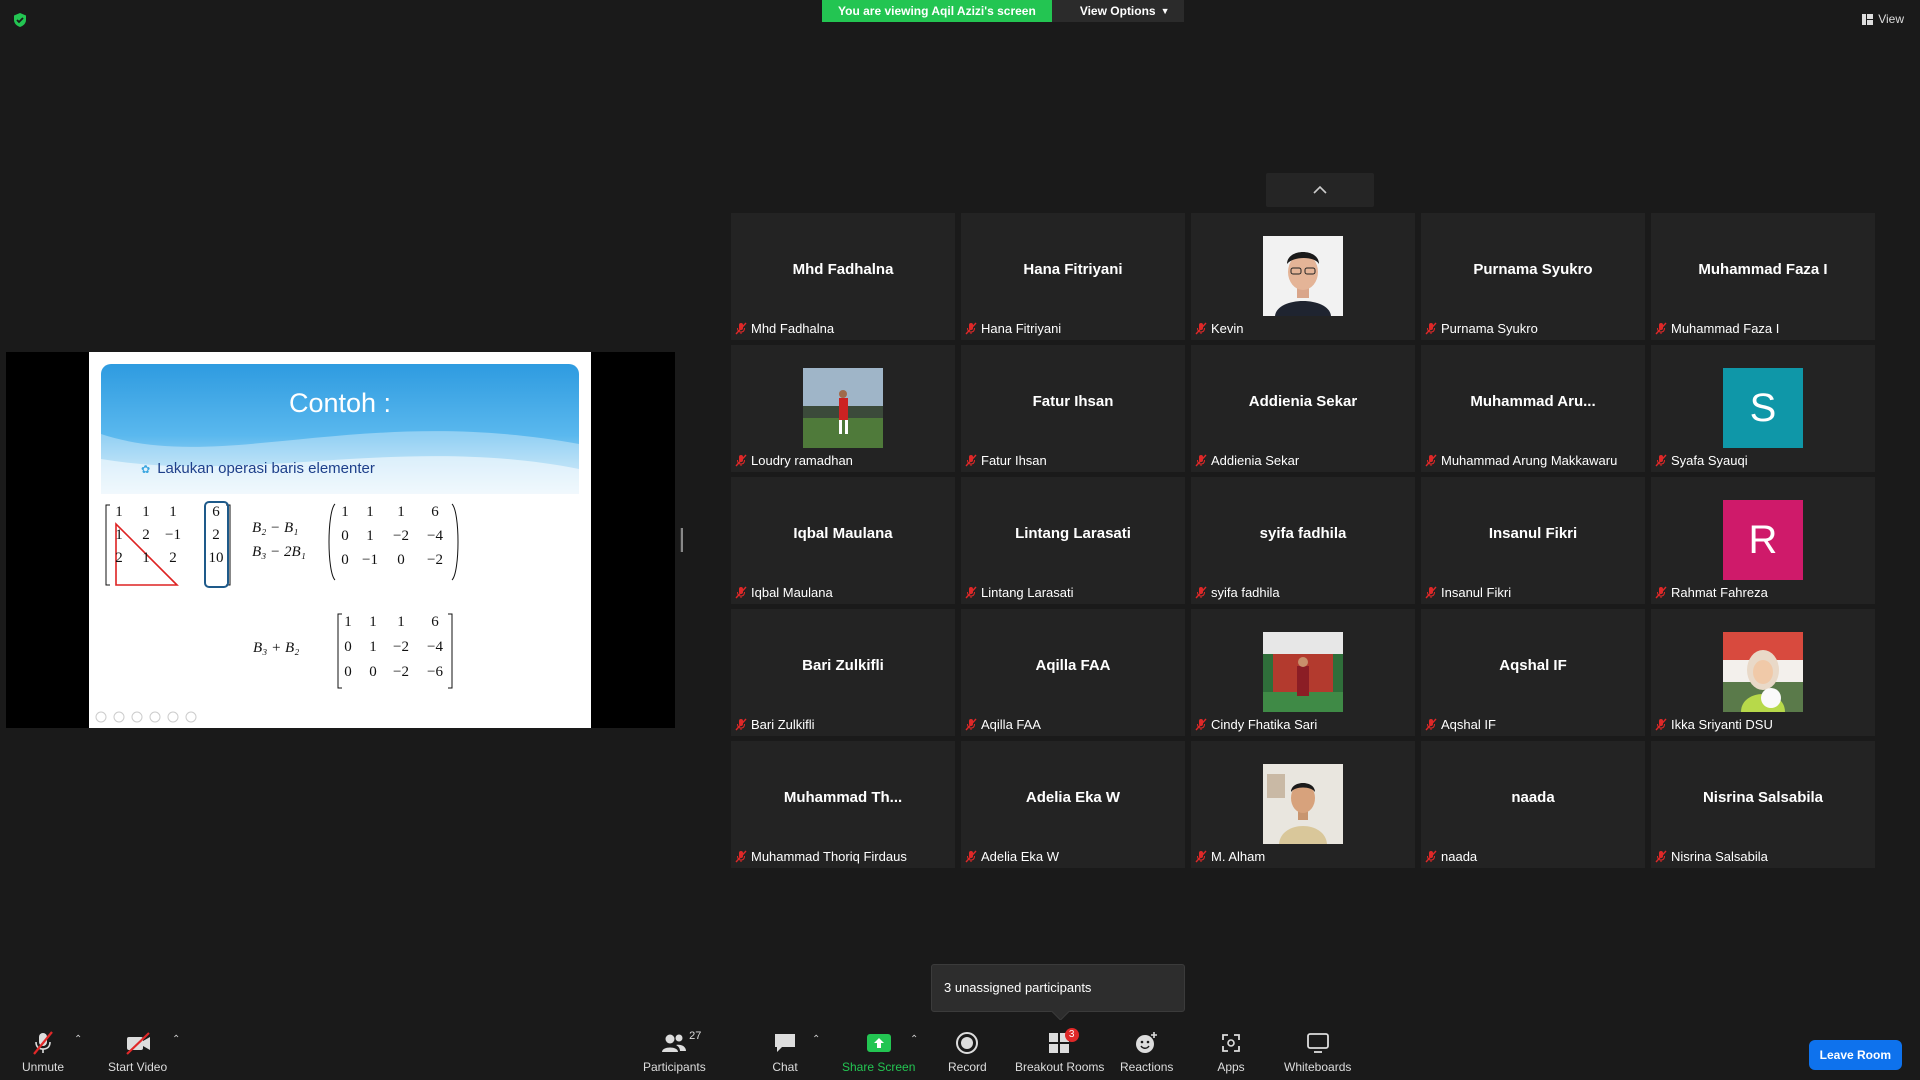  What do you see at coordinates (1719, 592) in the screenshot?
I see `participant-label-text: Rahmat Fahreza` at bounding box center [1719, 592].